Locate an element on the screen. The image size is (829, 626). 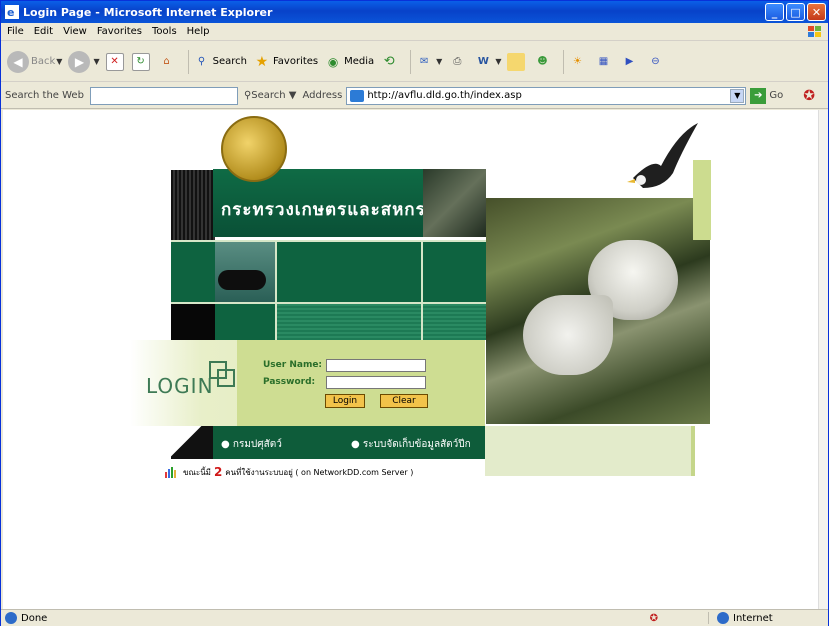
history-button: ⟲ is located at coordinates (390, 62).